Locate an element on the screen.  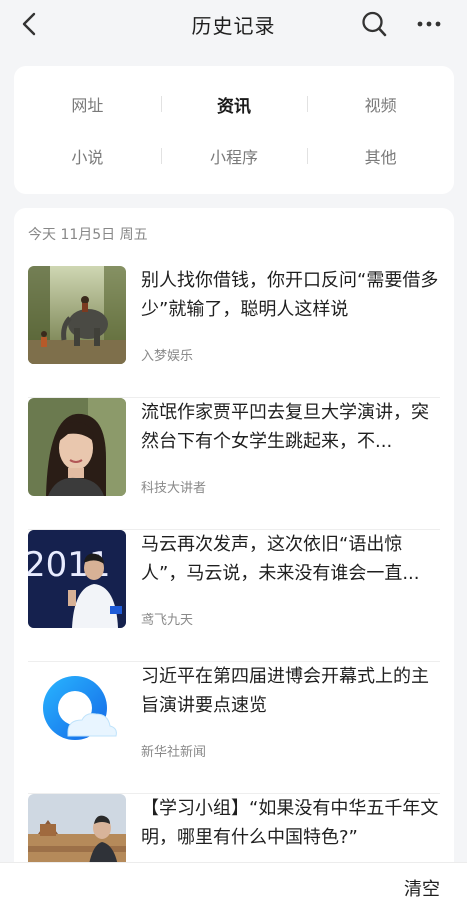
date-label: 今天 11月5日 周五 is located at coordinates (88, 235).